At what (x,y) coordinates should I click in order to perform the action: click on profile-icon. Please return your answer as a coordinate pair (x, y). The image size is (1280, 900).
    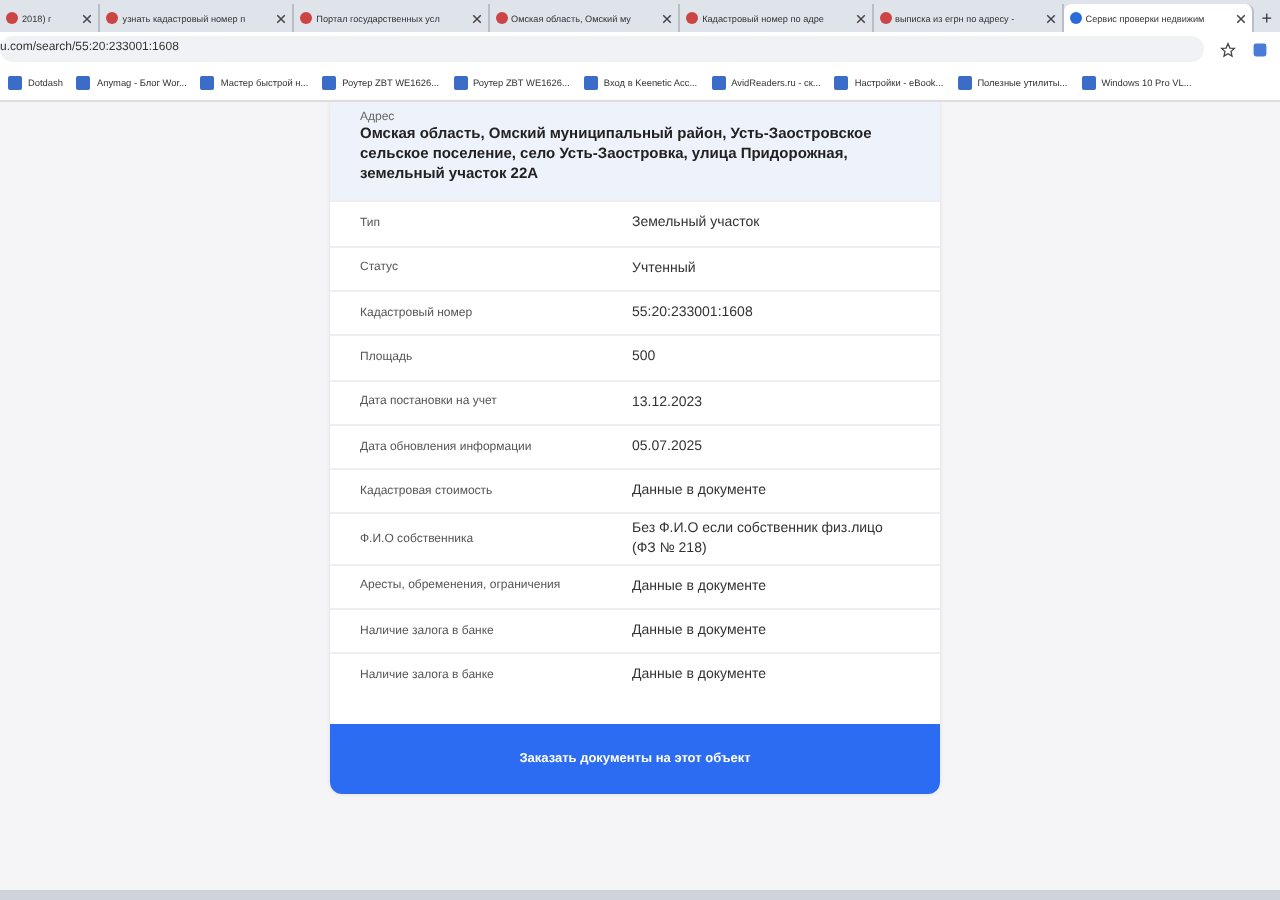
    Looking at the image, I should click on (1260, 49).